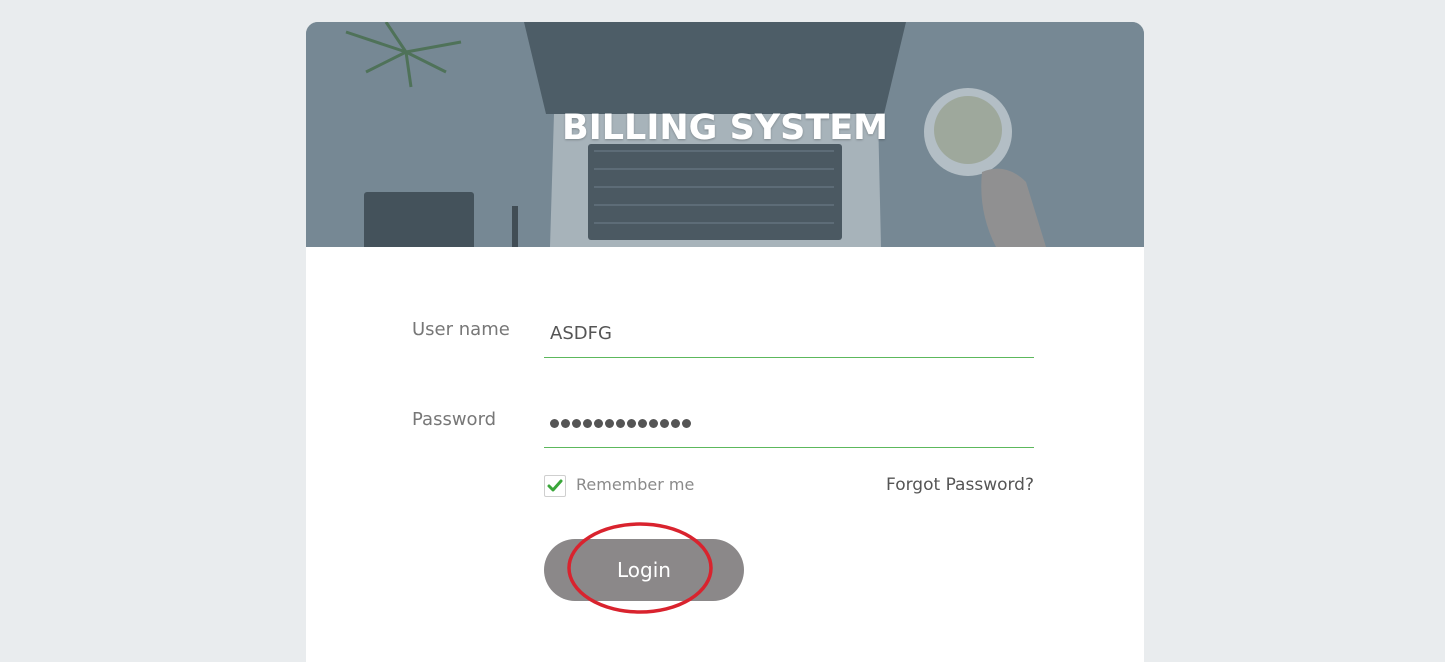 This screenshot has width=1445, height=662. I want to click on checkmark-icon, so click(555, 485).